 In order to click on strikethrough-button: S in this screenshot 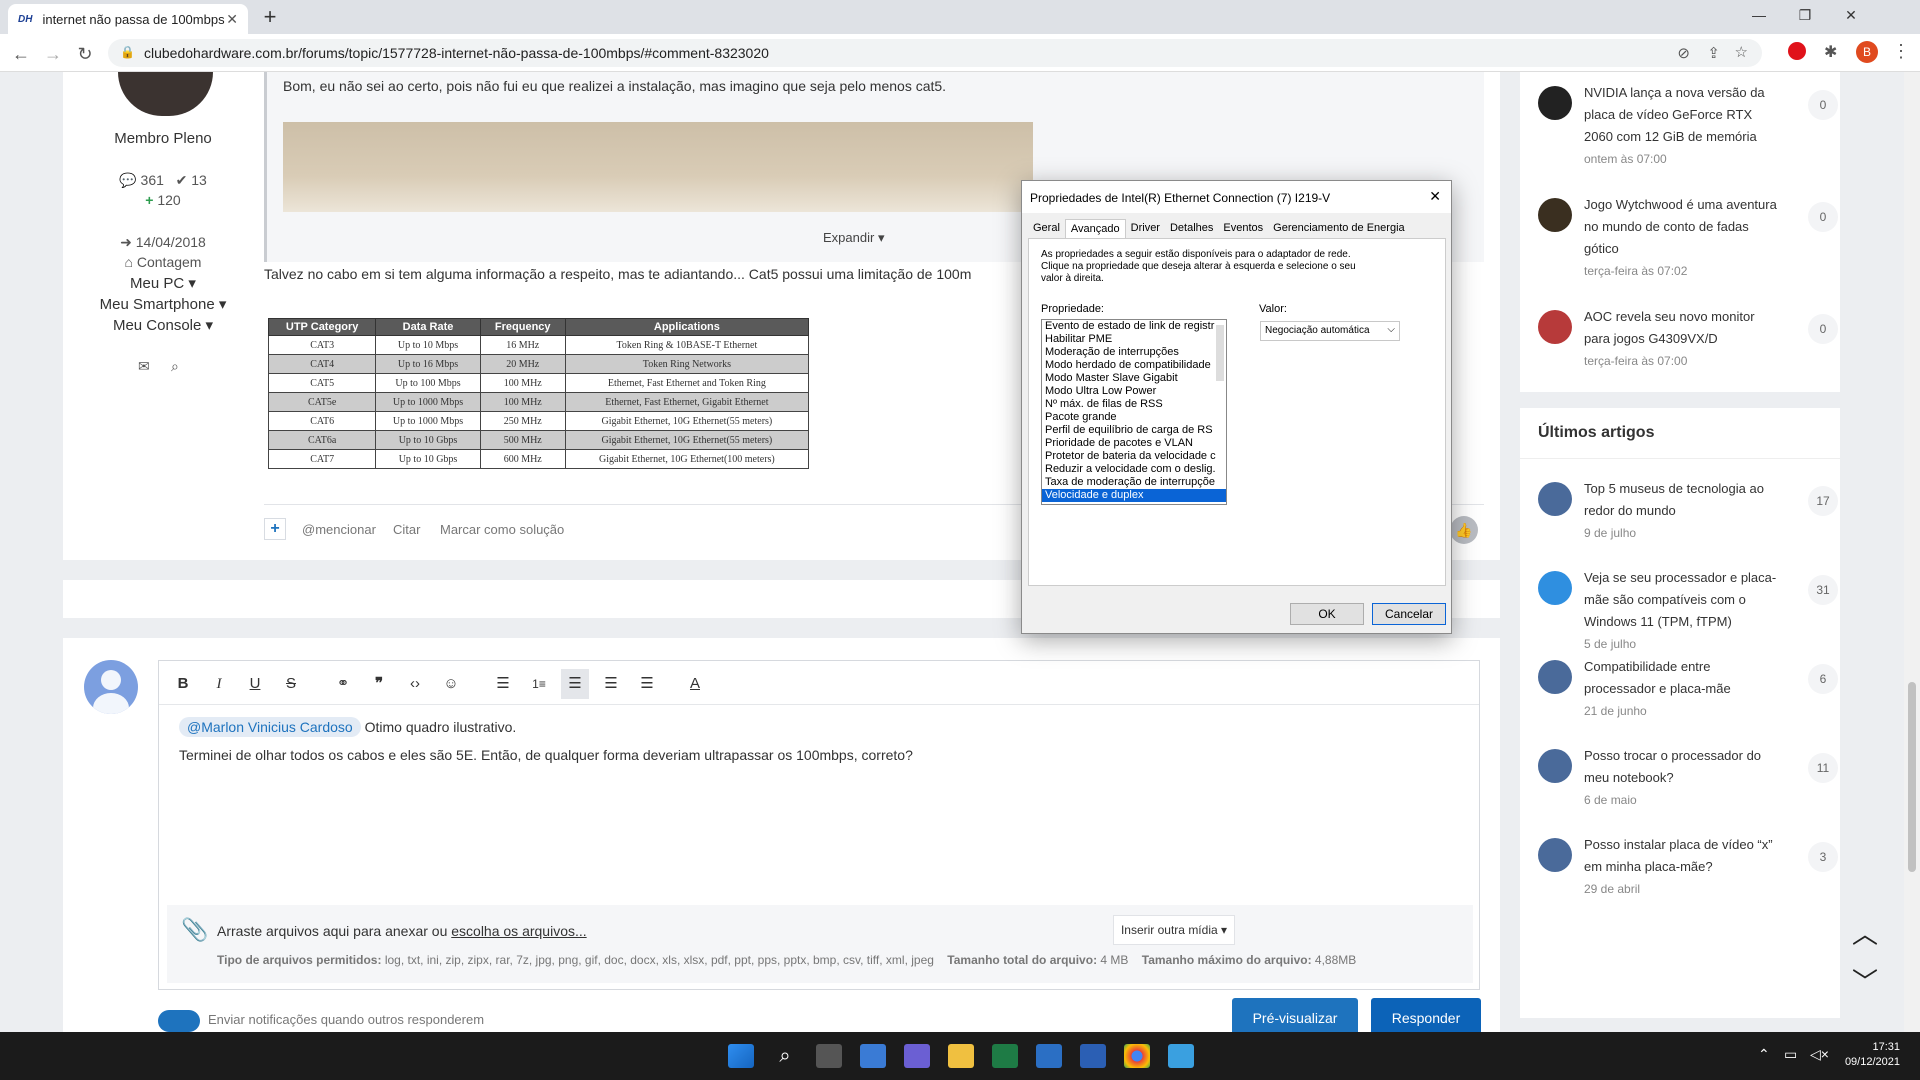, I will do `click(291, 684)`.